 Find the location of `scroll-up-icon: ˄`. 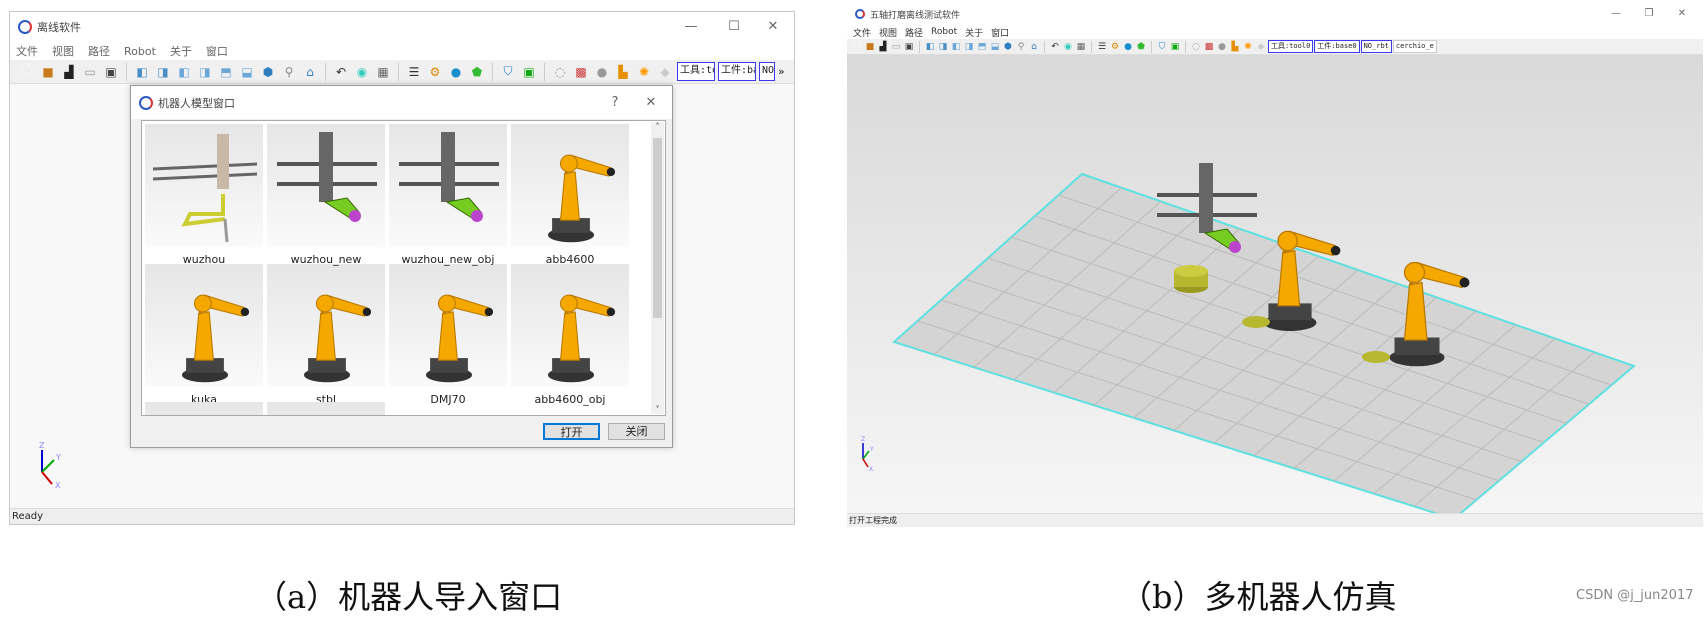

scroll-up-icon: ˄ is located at coordinates (657, 126).